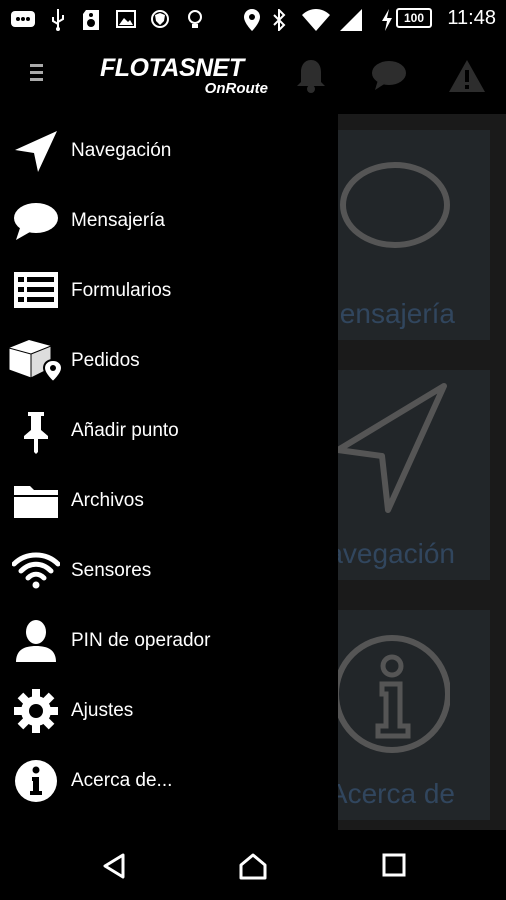  I want to click on drawer-item-navegacion: Navegación, so click(169, 151).